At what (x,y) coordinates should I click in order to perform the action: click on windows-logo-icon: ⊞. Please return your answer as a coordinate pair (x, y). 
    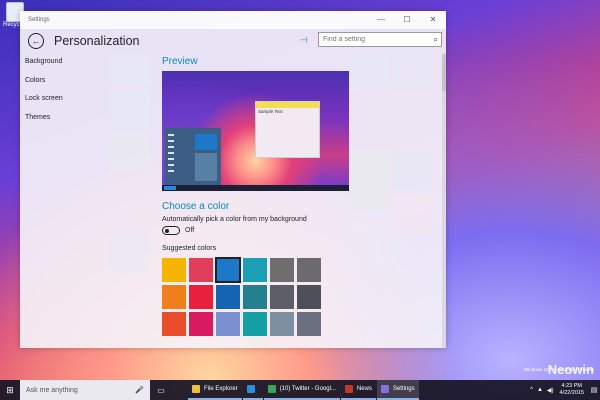
    Looking at the image, I should click on (10, 389).